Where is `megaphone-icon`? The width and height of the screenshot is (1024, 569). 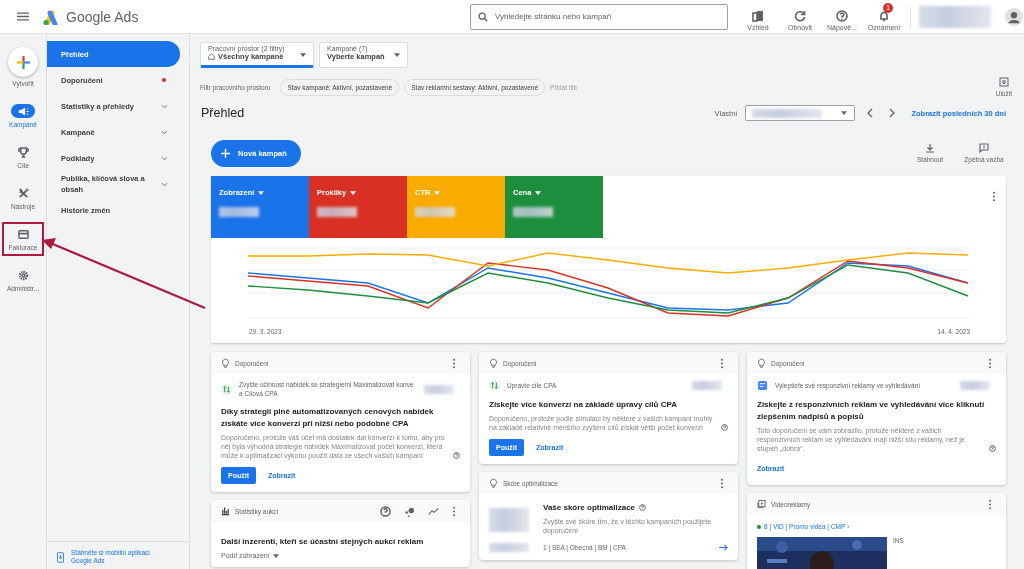 megaphone-icon is located at coordinates (23, 111).